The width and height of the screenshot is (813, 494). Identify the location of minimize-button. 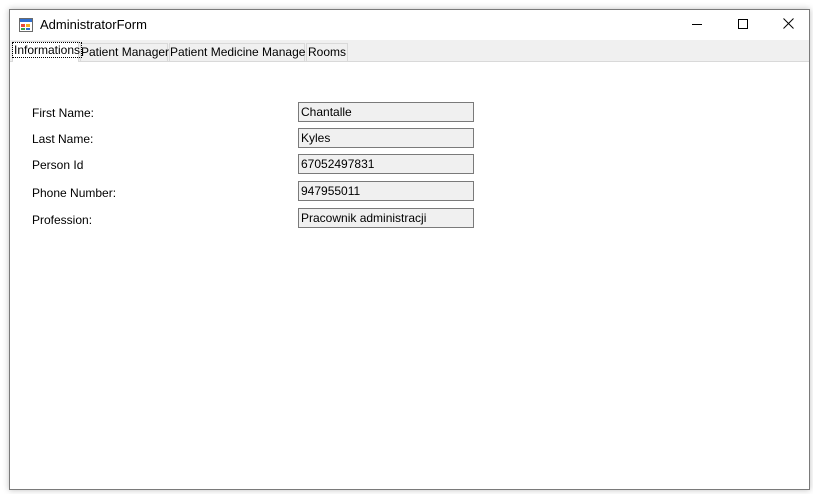
(697, 25).